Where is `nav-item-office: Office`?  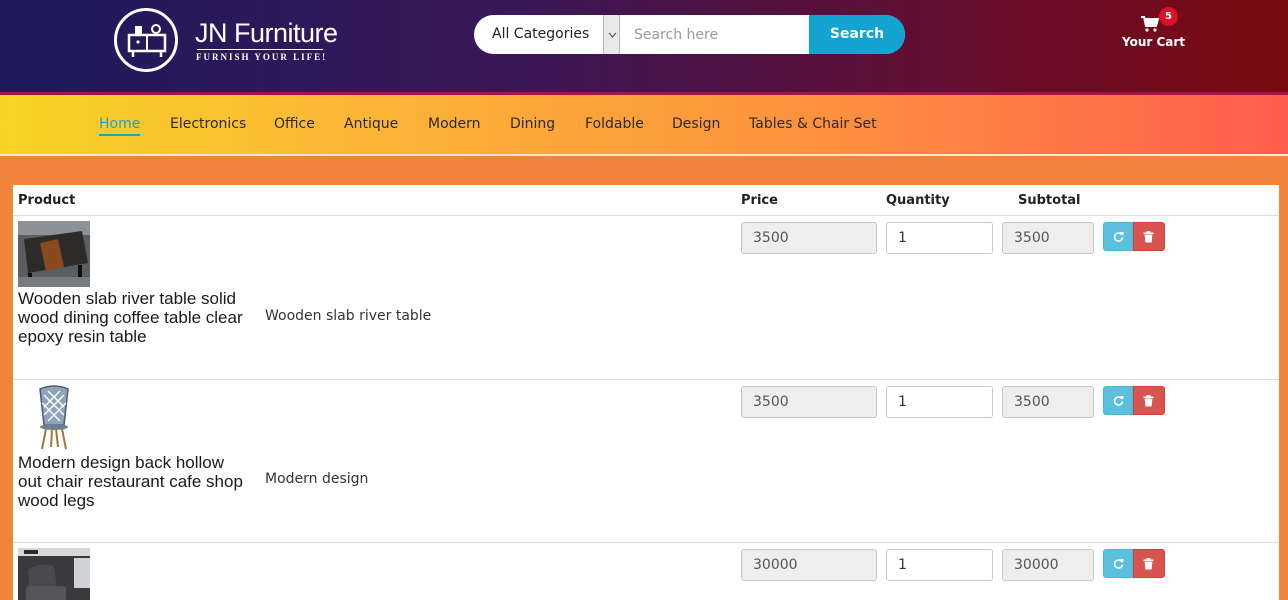 nav-item-office: Office is located at coordinates (294, 124).